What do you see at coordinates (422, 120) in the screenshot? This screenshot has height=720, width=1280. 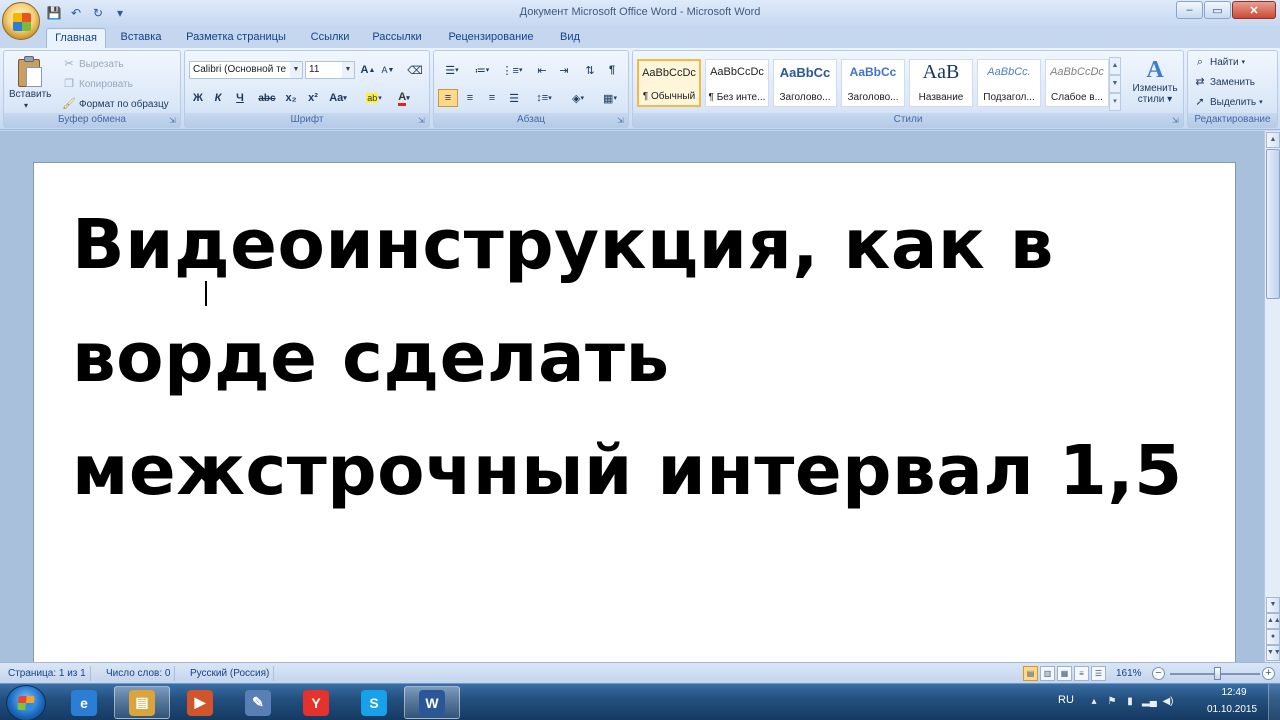 I see `font-dialog-launcher-icon: ⇲` at bounding box center [422, 120].